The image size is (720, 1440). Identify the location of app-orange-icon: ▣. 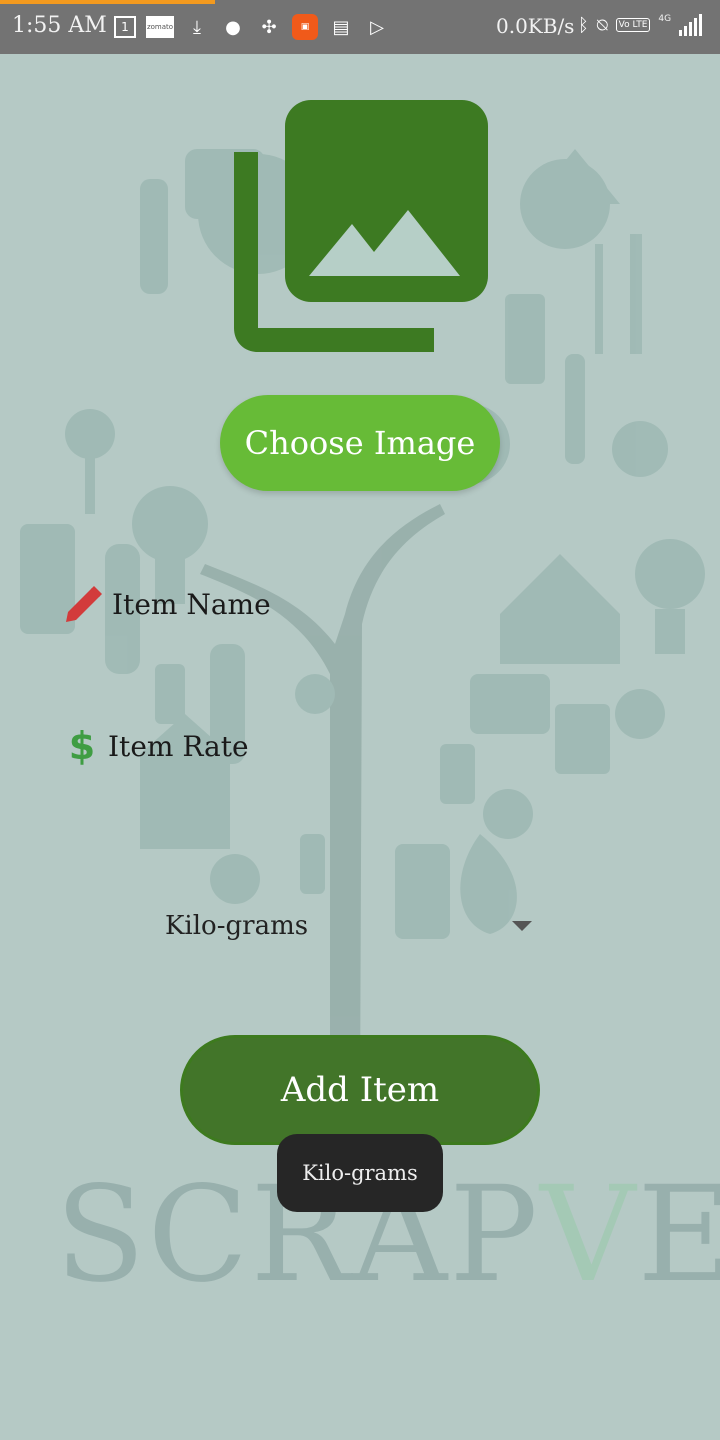
(305, 27).